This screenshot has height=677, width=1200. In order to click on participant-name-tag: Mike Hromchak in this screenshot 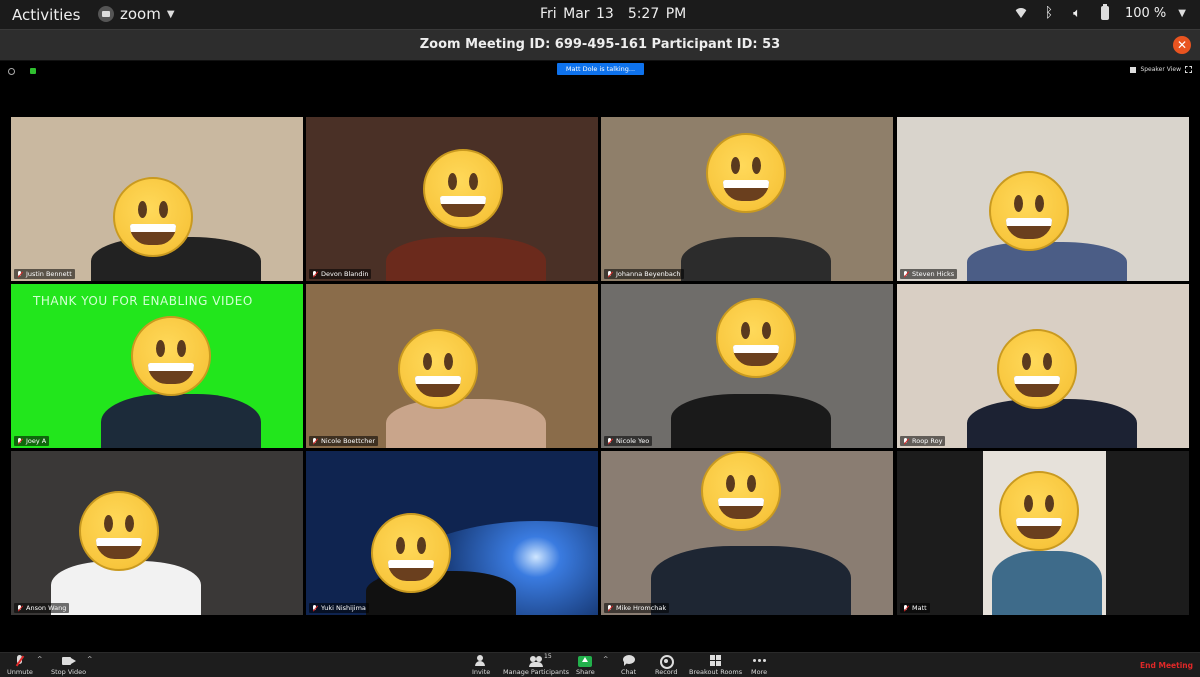, I will do `click(637, 608)`.